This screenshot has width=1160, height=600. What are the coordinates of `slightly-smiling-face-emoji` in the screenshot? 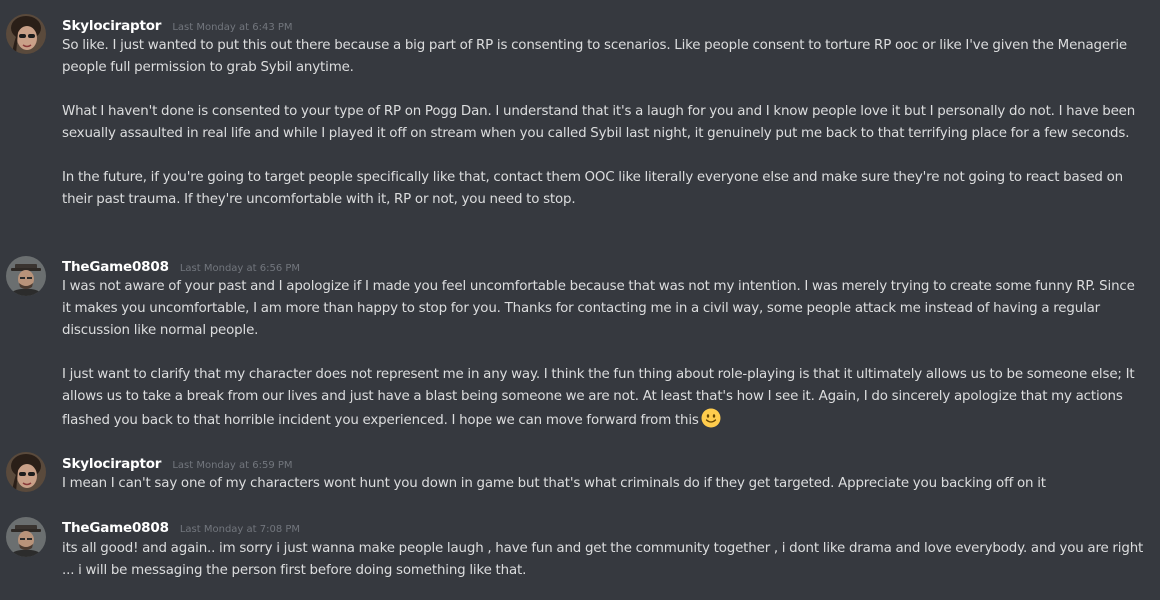 It's located at (711, 422).